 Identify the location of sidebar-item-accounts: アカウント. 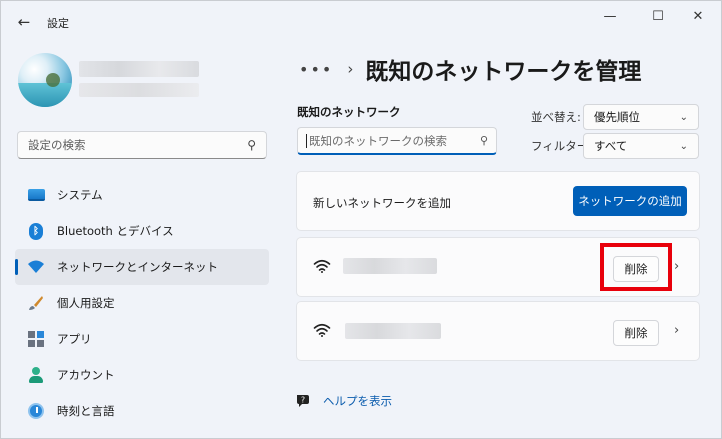
(142, 375).